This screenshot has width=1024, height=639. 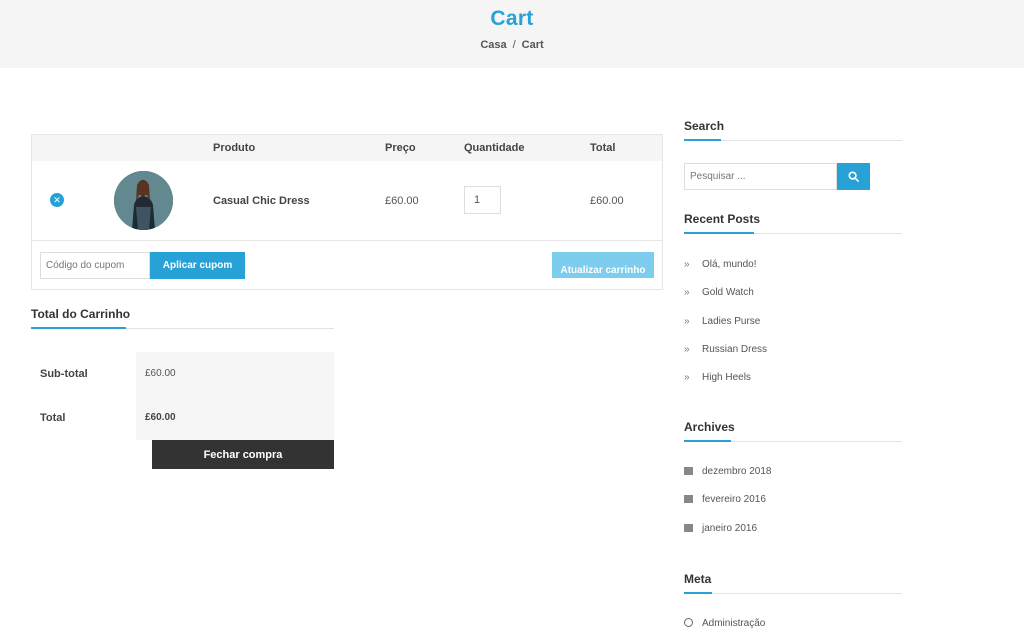 What do you see at coordinates (235, 396) in the screenshot?
I see `cart-totals-values-background` at bounding box center [235, 396].